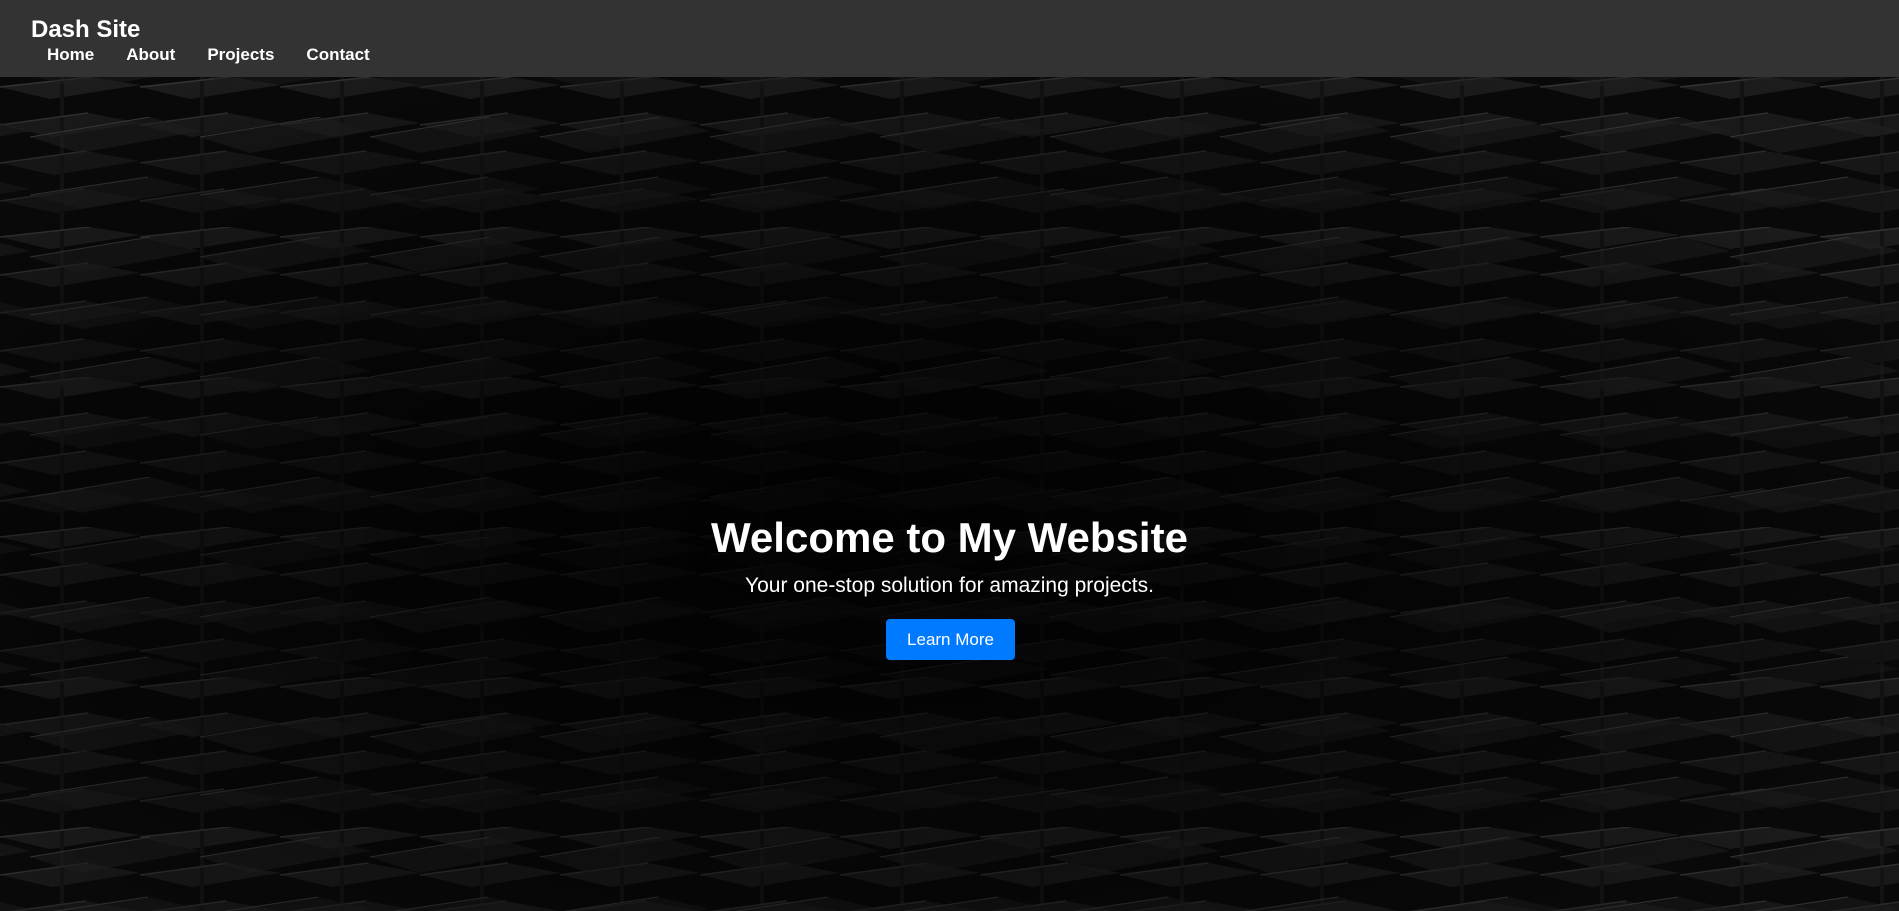 The height and width of the screenshot is (911, 1899). What do you see at coordinates (240, 55) in the screenshot?
I see `nav-link-projects: Projects` at bounding box center [240, 55].